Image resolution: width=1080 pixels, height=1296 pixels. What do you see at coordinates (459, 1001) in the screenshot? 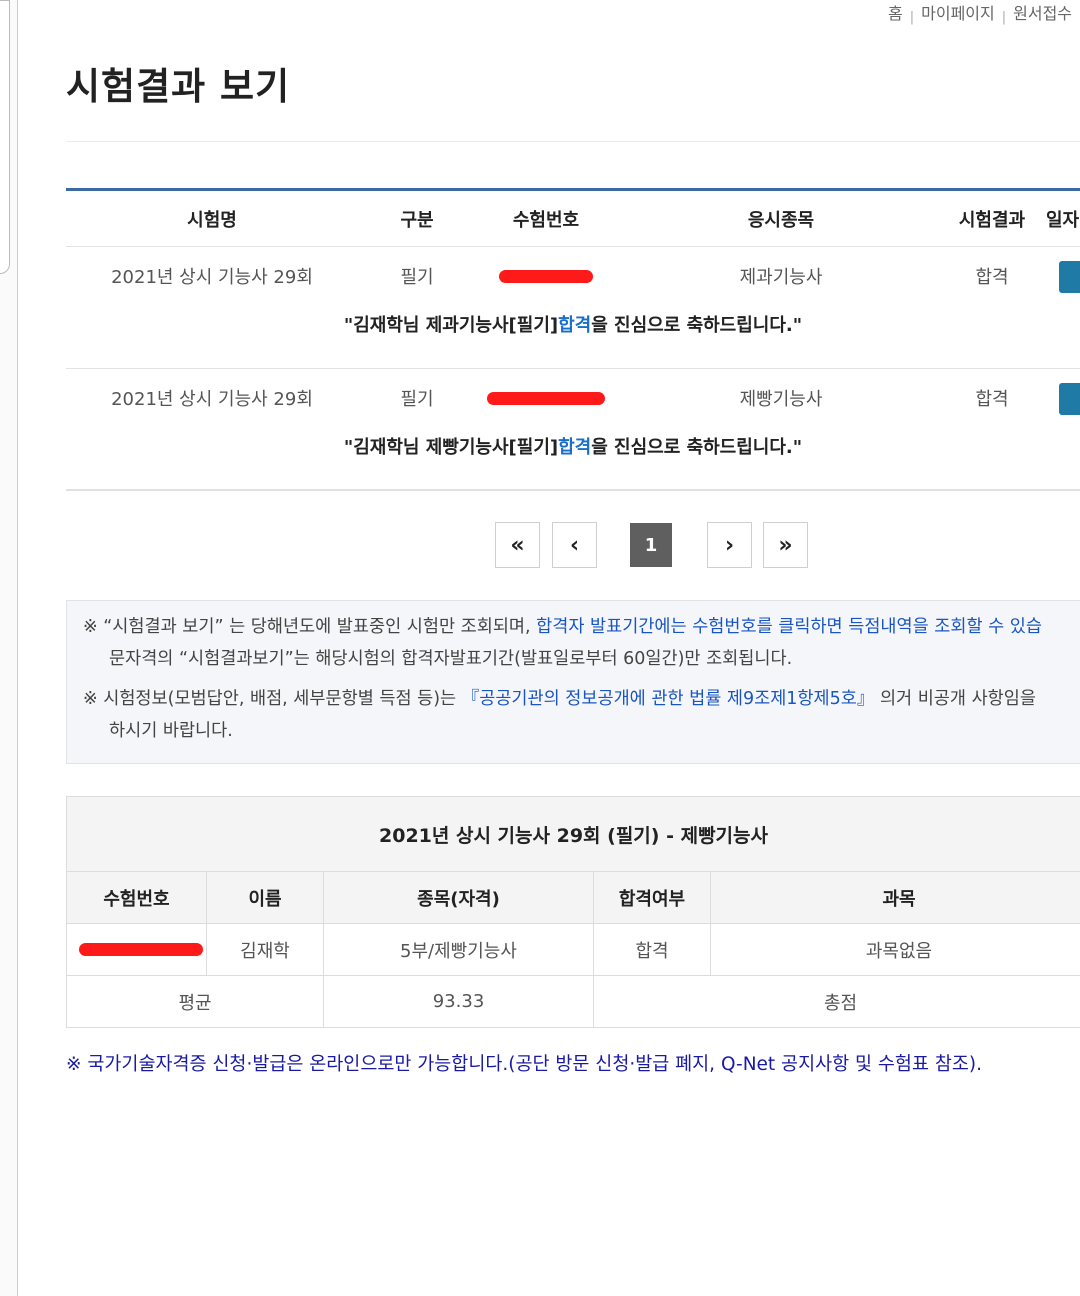
I see `average-value: 93.33` at bounding box center [459, 1001].